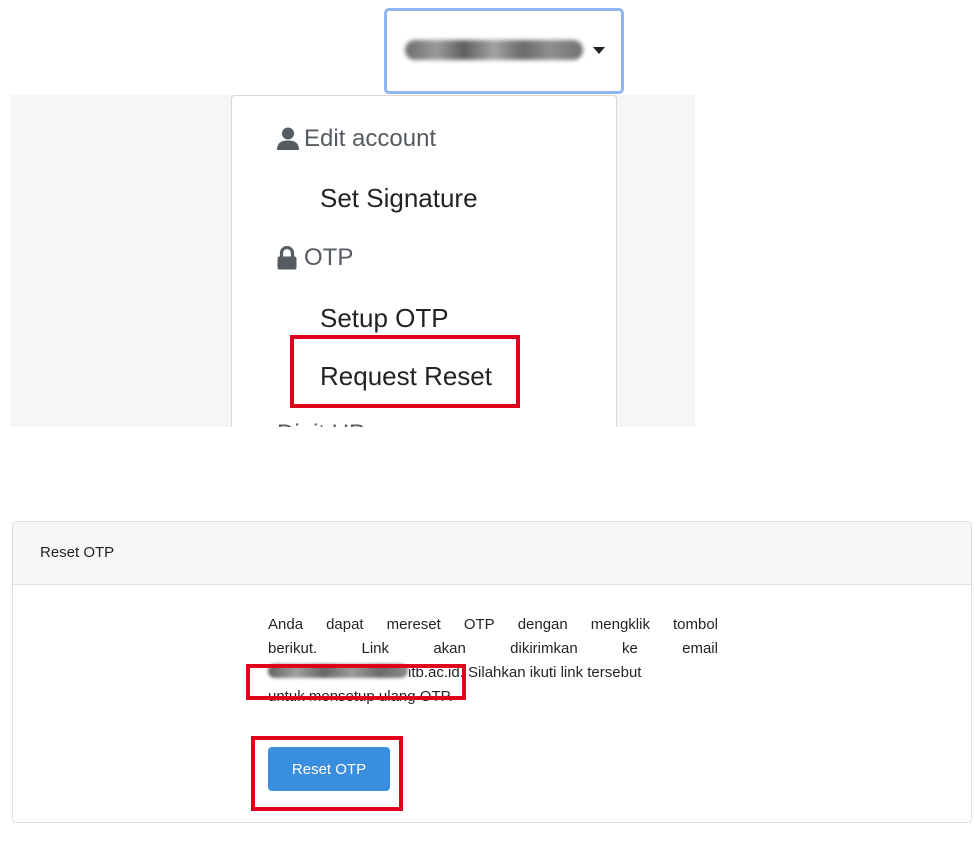 Image resolution: width=974 pixels, height=855 pixels. I want to click on menu-item-setup-otp: Setup OTP, so click(384, 318).